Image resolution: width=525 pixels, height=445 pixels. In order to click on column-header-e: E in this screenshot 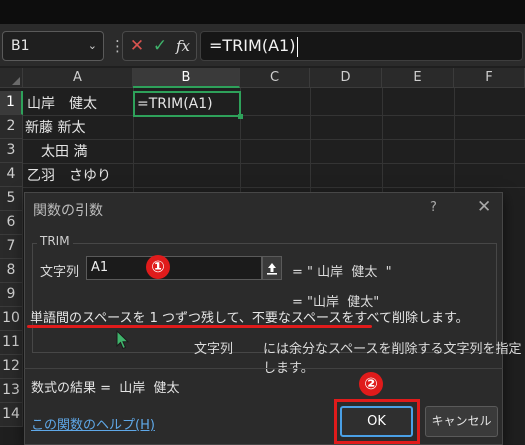, I will do `click(418, 78)`.